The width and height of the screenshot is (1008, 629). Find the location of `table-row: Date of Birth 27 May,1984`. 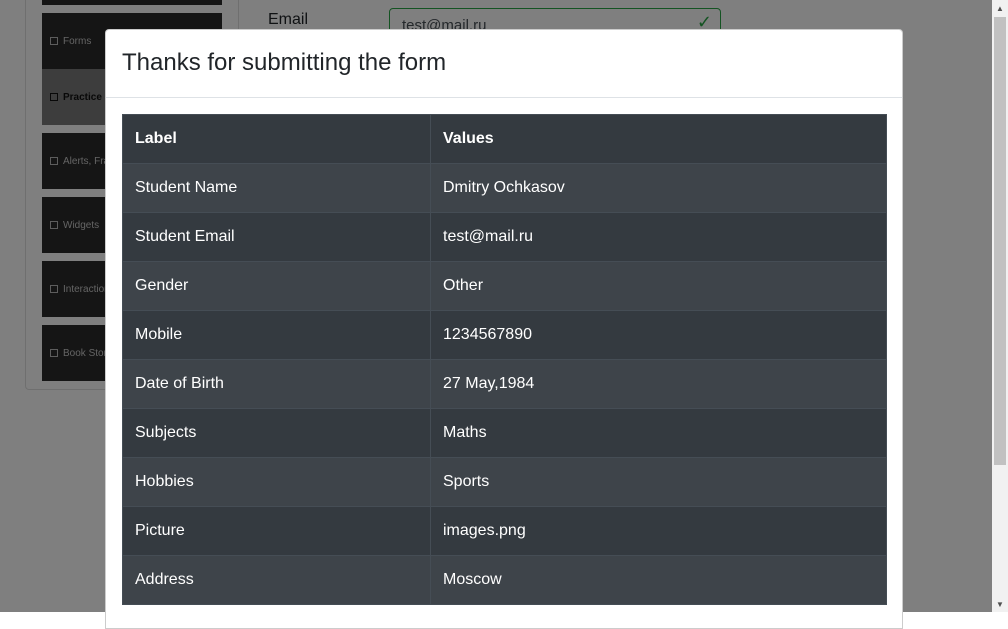

table-row: Date of Birth 27 May,1984 is located at coordinates (504, 384).